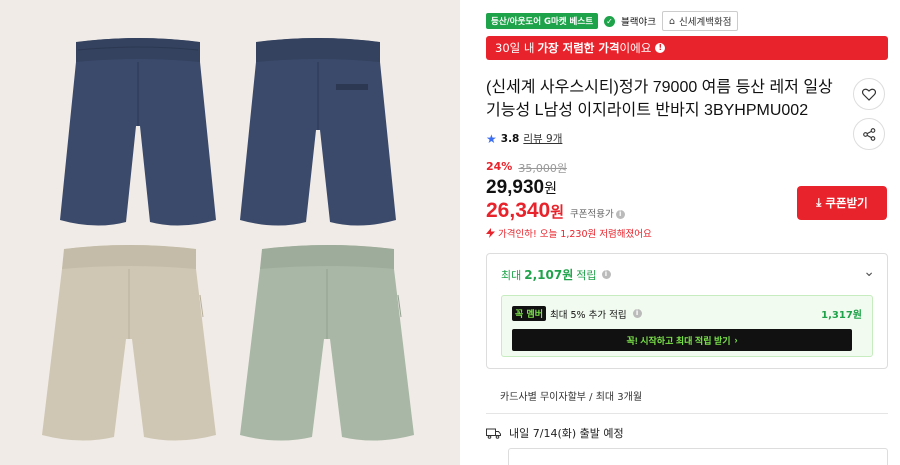 This screenshot has width=900, height=465. I want to click on coupon-price-unit: 원, so click(557, 212).